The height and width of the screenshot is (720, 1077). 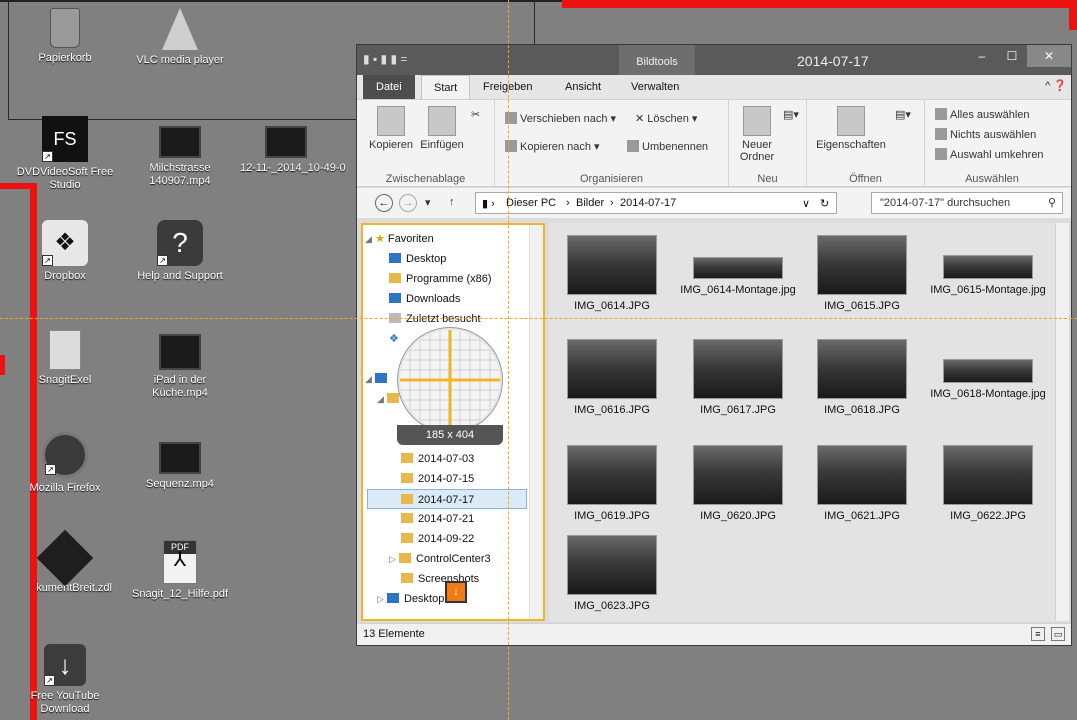 I want to click on address-bar: ▮ › Dieser PC › Bilder › 2014-07-17 ∨ ↻, so click(x=656, y=203).